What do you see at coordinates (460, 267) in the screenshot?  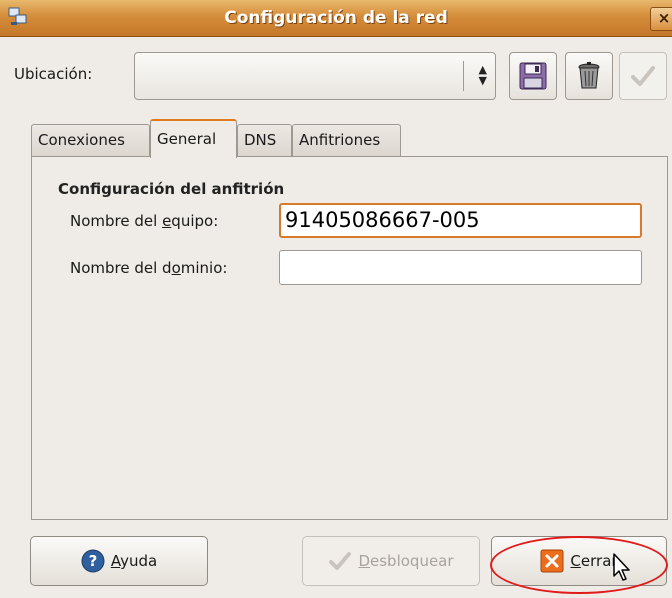 I see `domain-input` at bounding box center [460, 267].